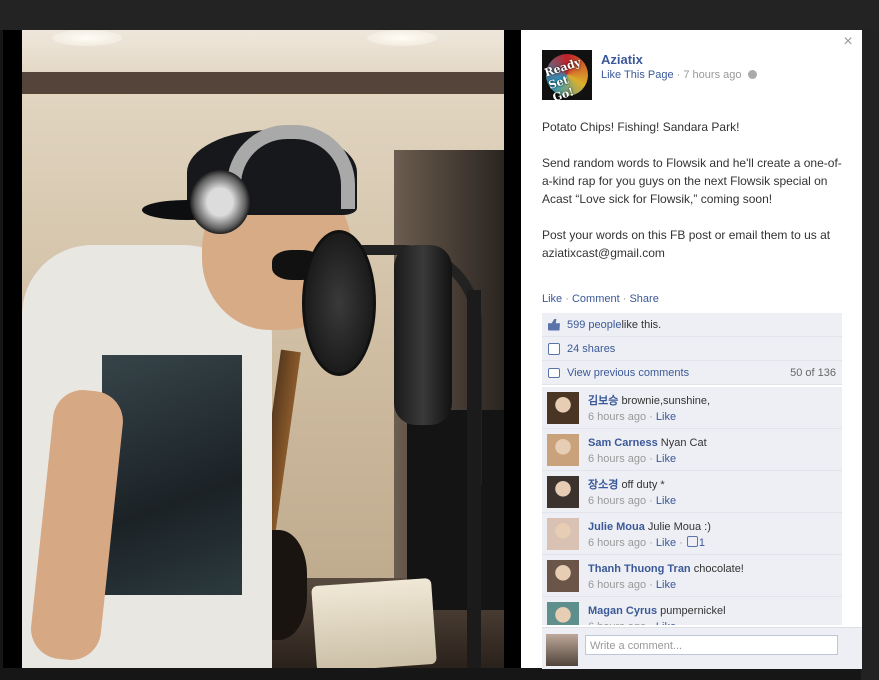  I want to click on page-avatar: Ready Set Go!, so click(567, 75).